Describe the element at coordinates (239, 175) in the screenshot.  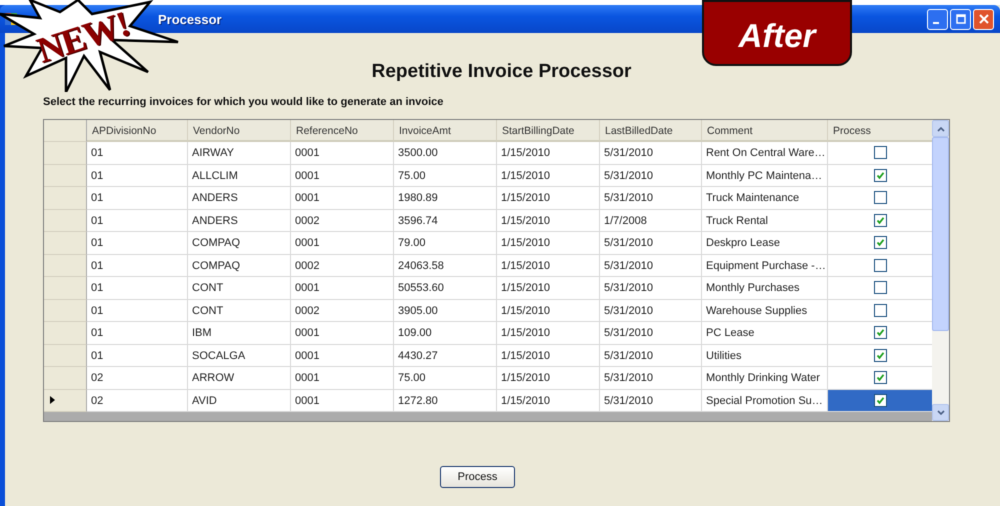
I see `table-cell: ALLCLIM` at that location.